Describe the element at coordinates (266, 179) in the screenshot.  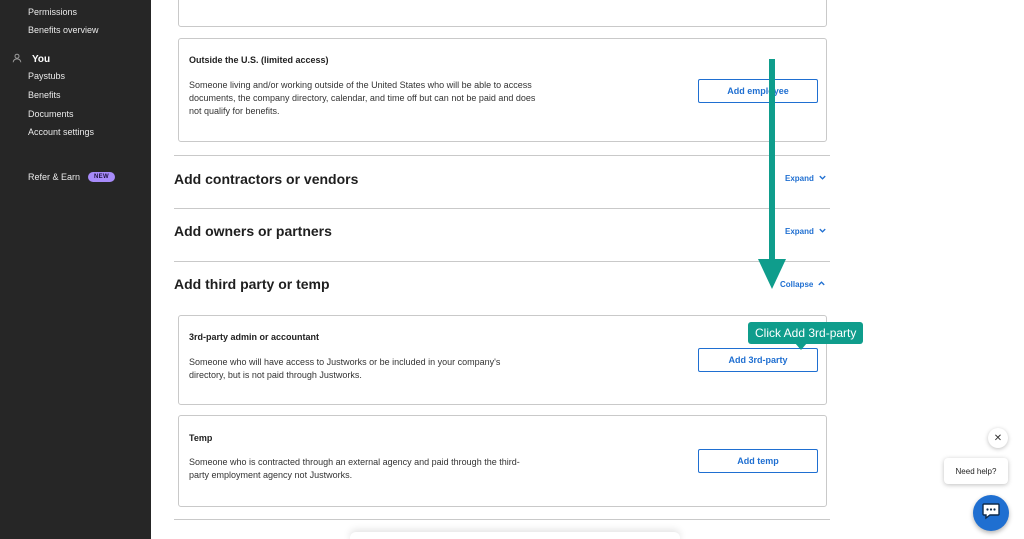
I see `section-title-contractors: Add contractors or vendors` at that location.